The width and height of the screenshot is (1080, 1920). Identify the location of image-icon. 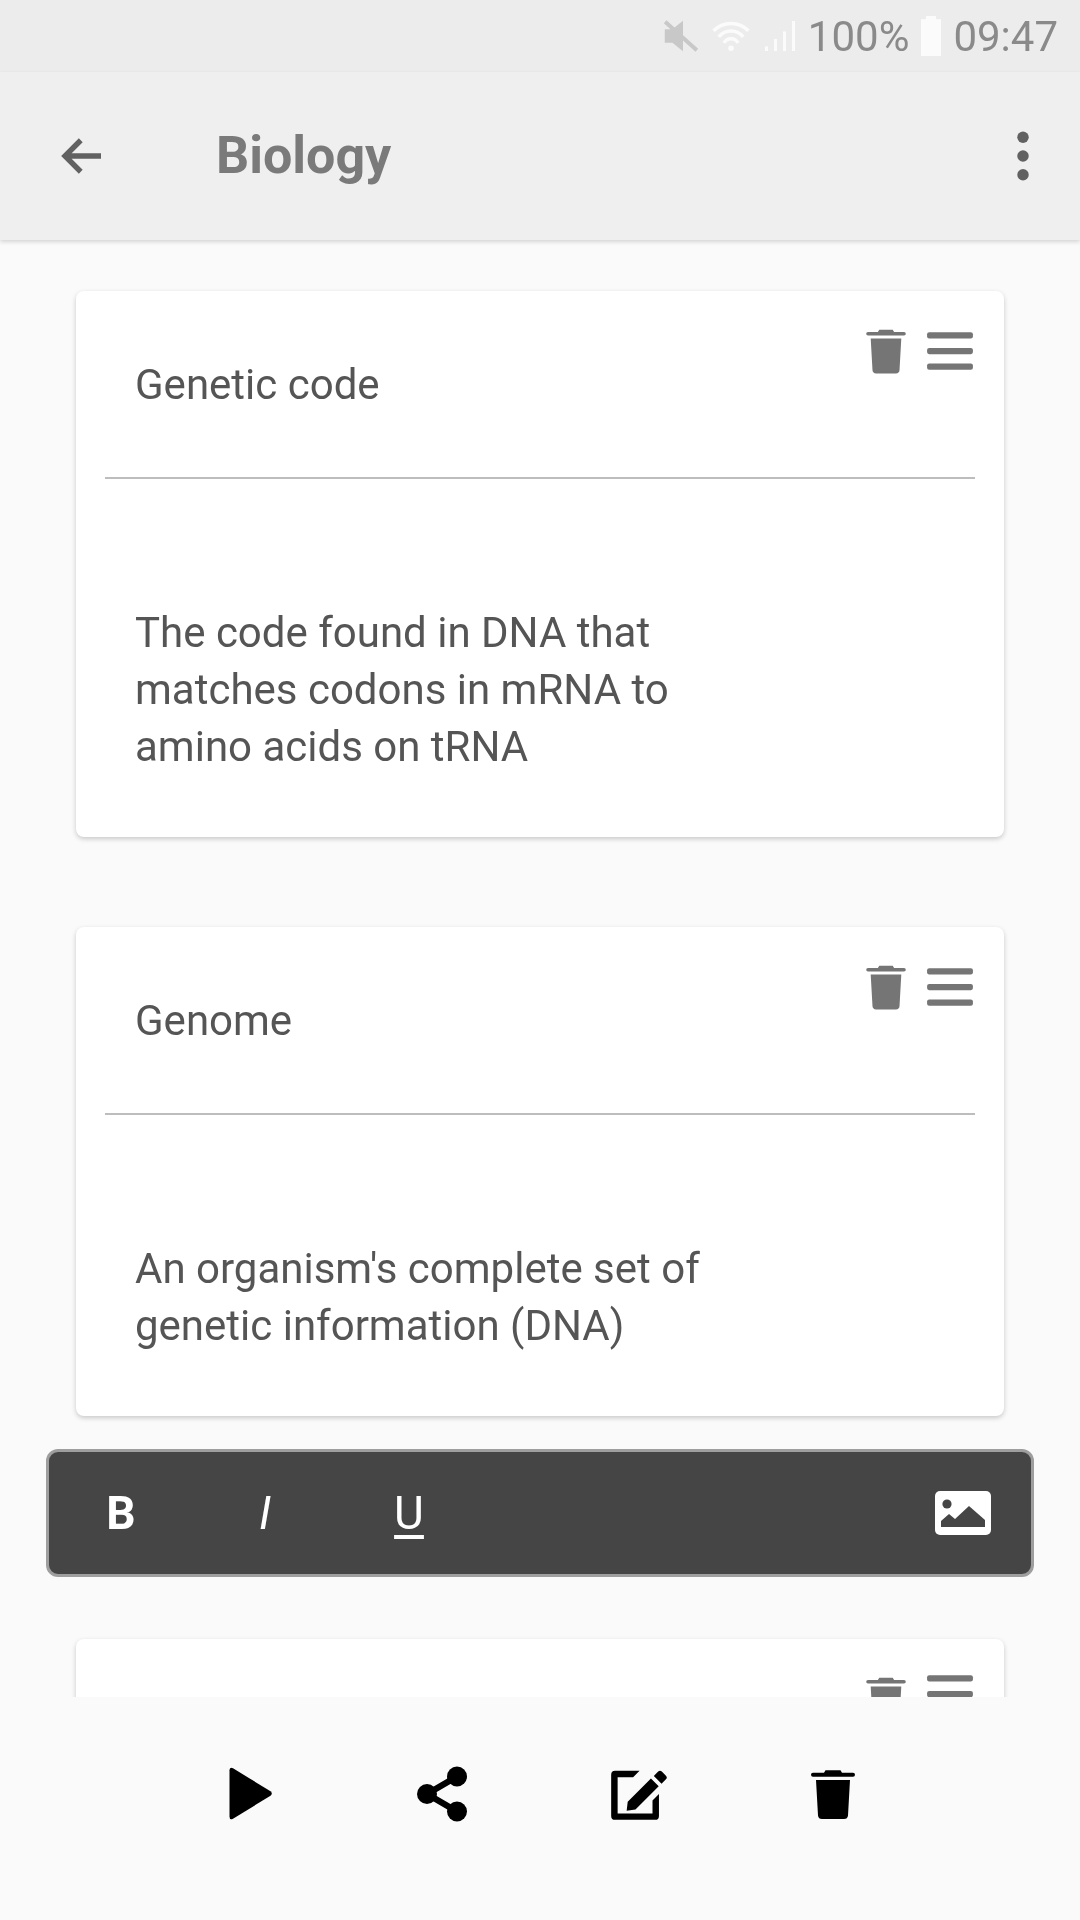
(963, 1513).